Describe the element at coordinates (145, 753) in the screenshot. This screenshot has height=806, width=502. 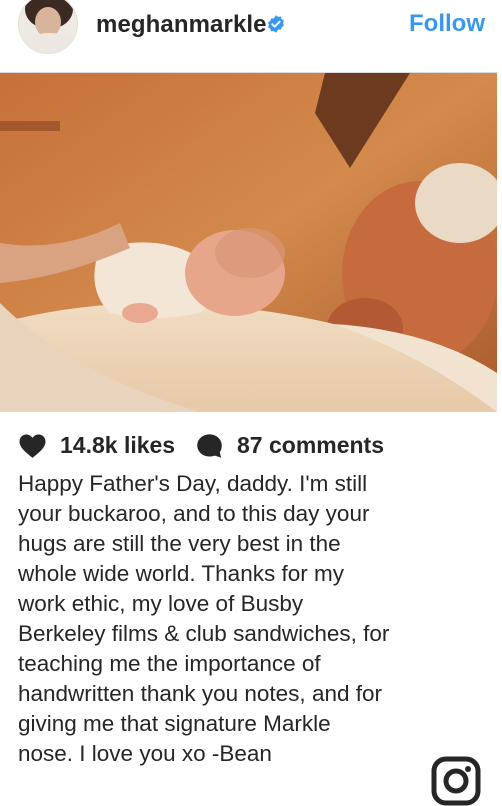
I see `caption-line: nose. I love you xo -Bean` at that location.